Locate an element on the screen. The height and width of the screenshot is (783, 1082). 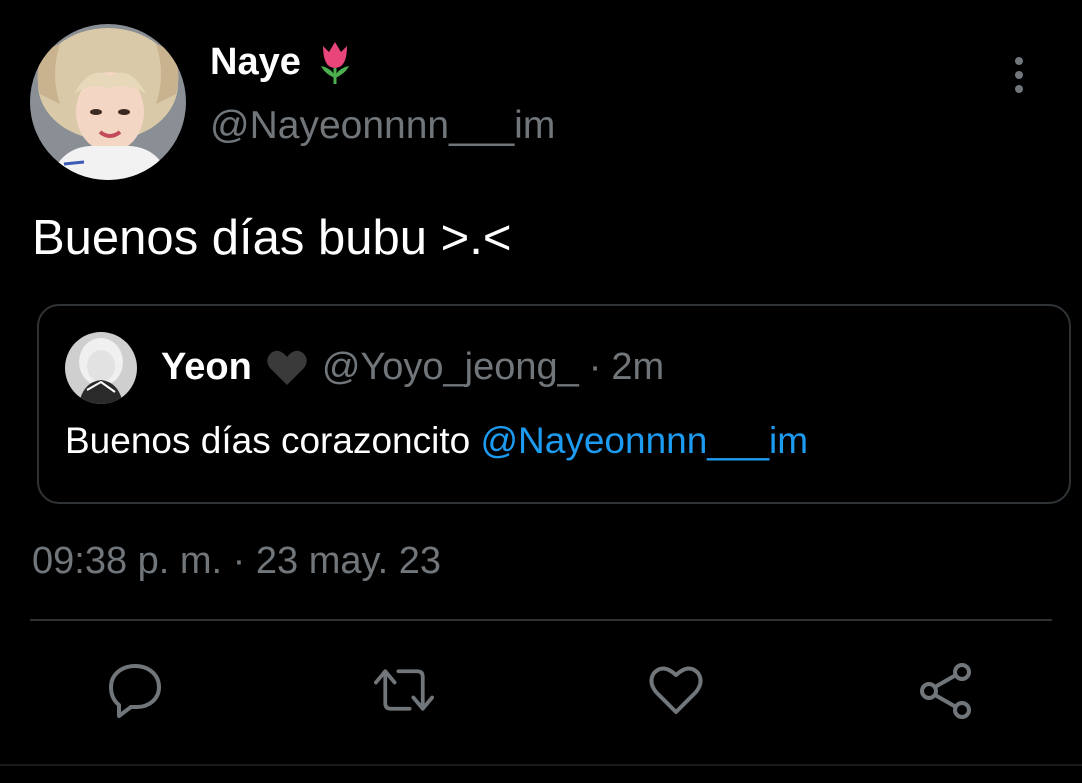
quoted-tweet-header: Yeon @Yoyo_jeong_ · 2m is located at coordinates (412, 367).